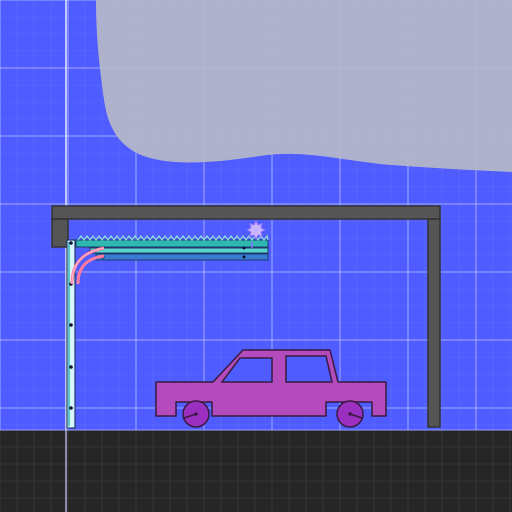 The width and height of the screenshot is (512, 512). What do you see at coordinates (172, 243) in the screenshot?
I see `door-panel-top` at bounding box center [172, 243].